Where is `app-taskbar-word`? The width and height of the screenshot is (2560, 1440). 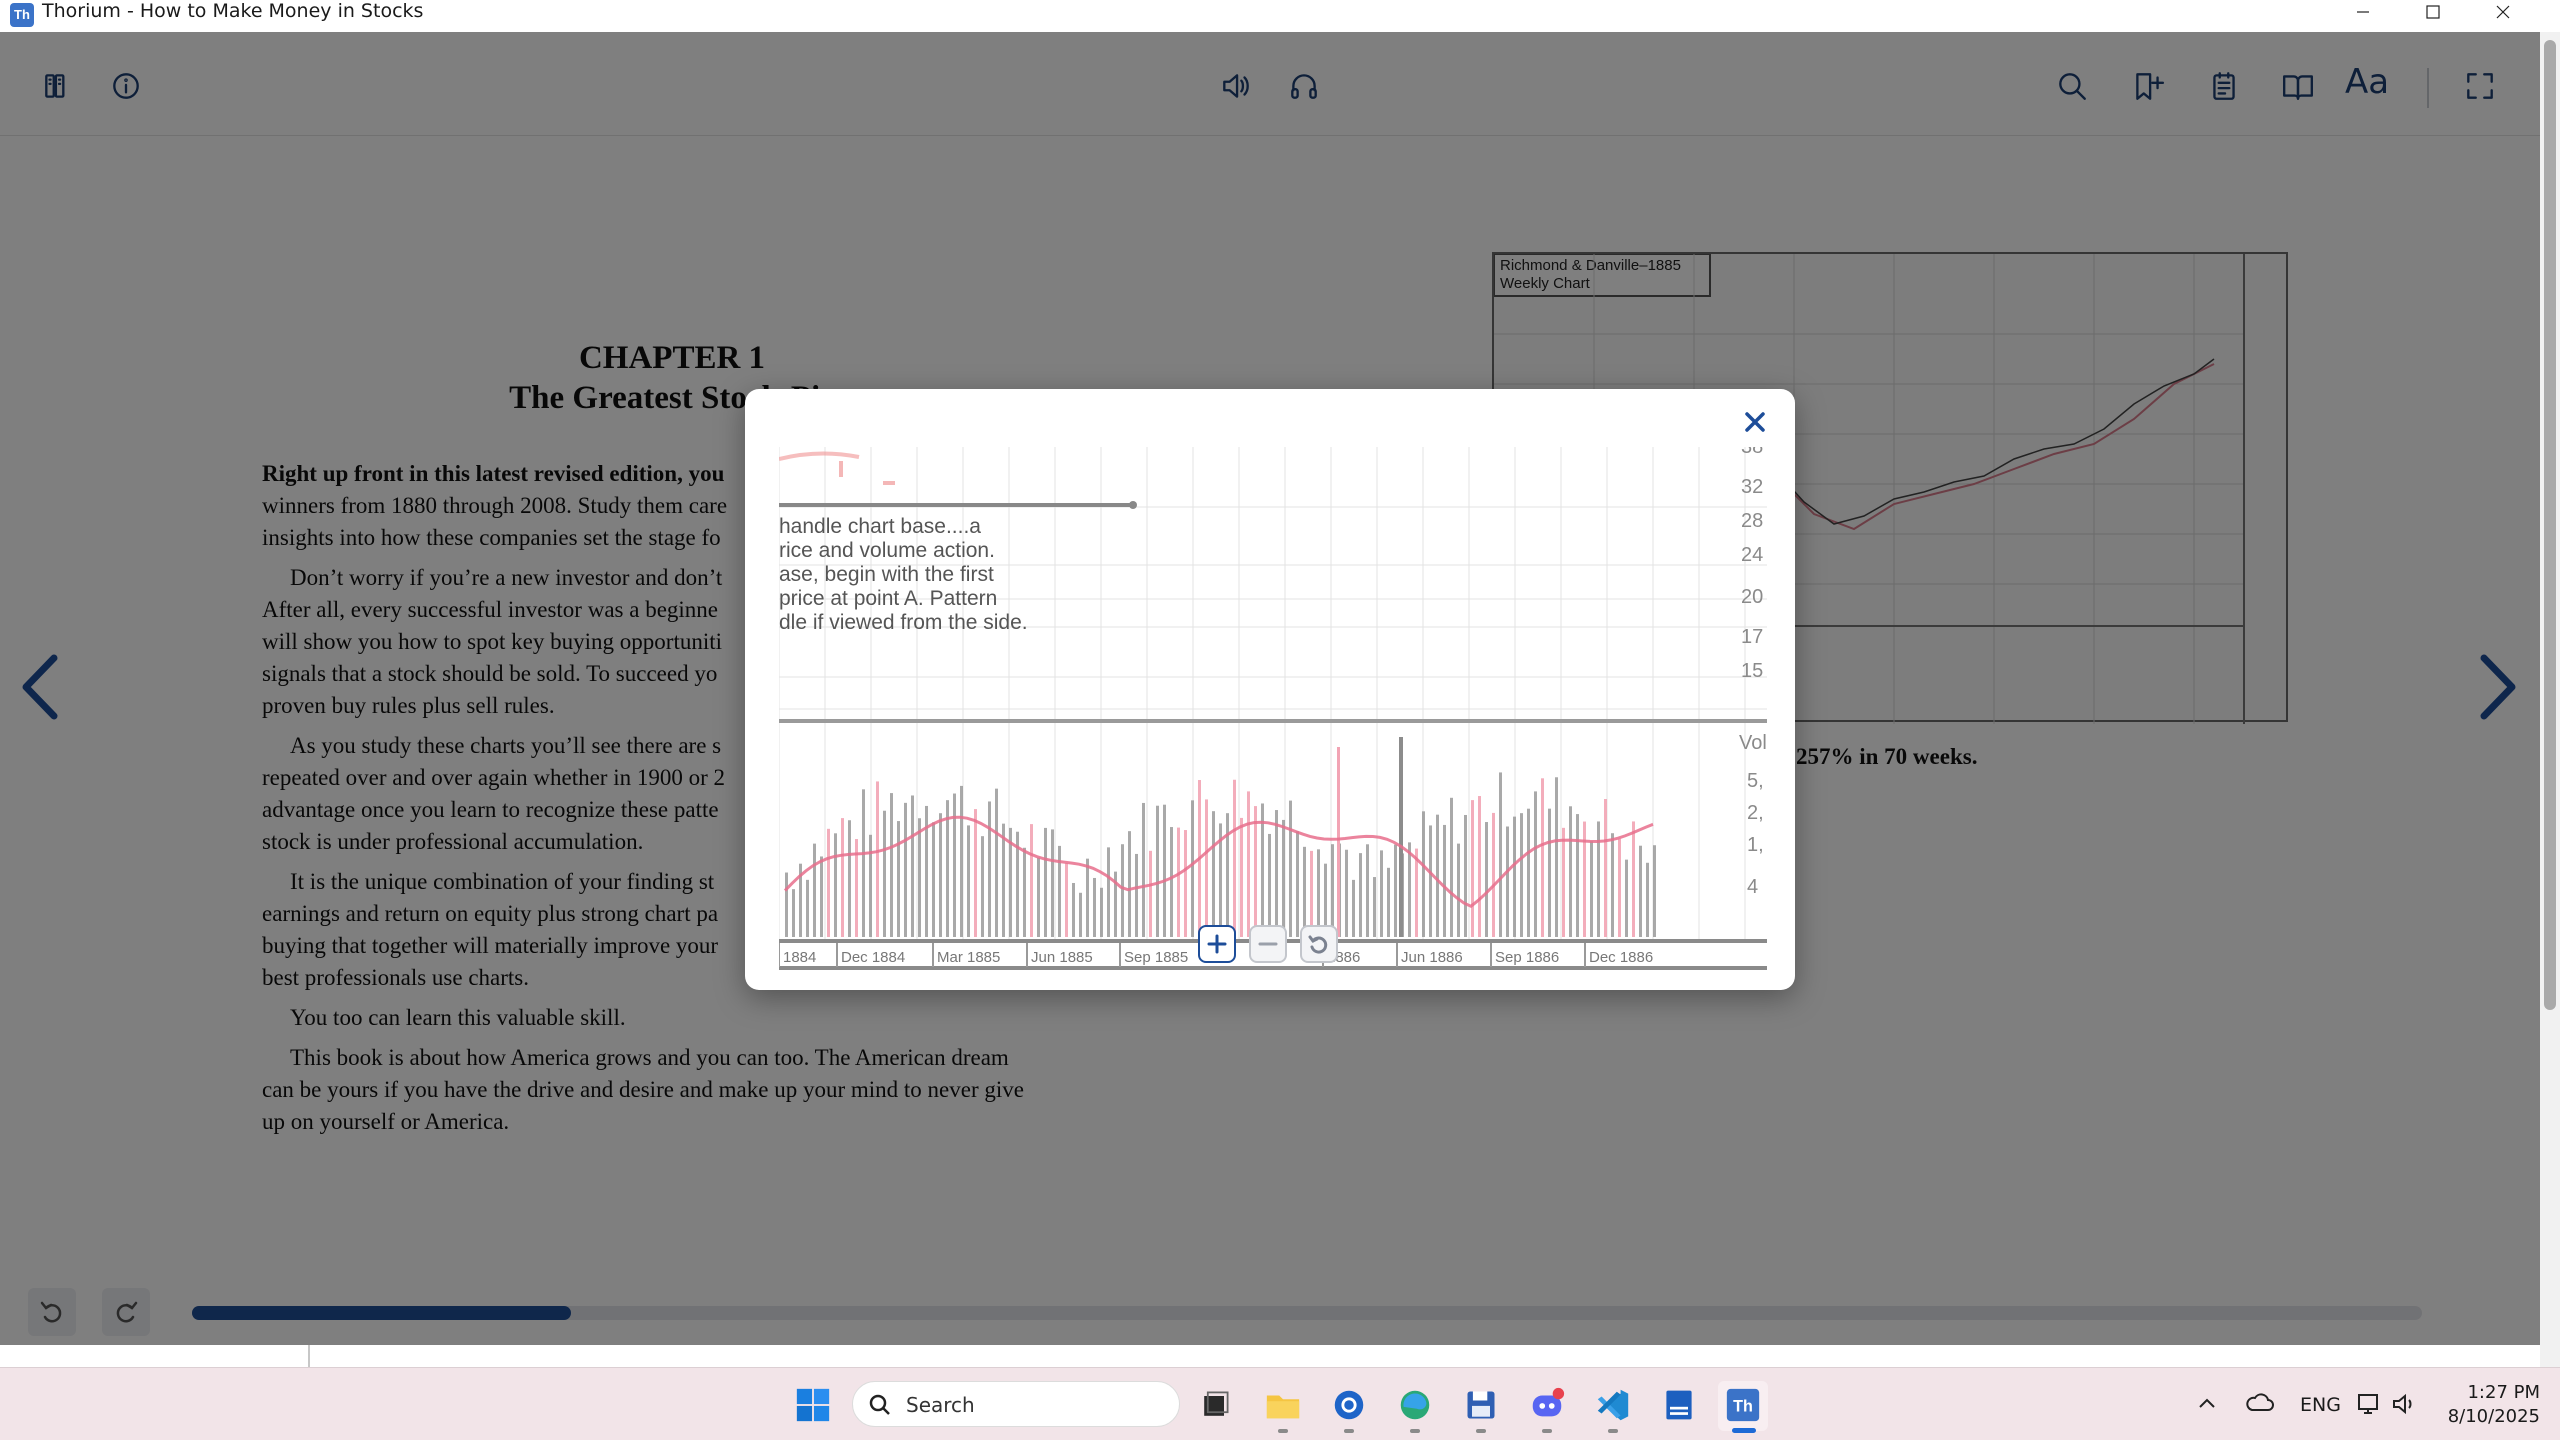
app-taskbar-word is located at coordinates (1679, 1405).